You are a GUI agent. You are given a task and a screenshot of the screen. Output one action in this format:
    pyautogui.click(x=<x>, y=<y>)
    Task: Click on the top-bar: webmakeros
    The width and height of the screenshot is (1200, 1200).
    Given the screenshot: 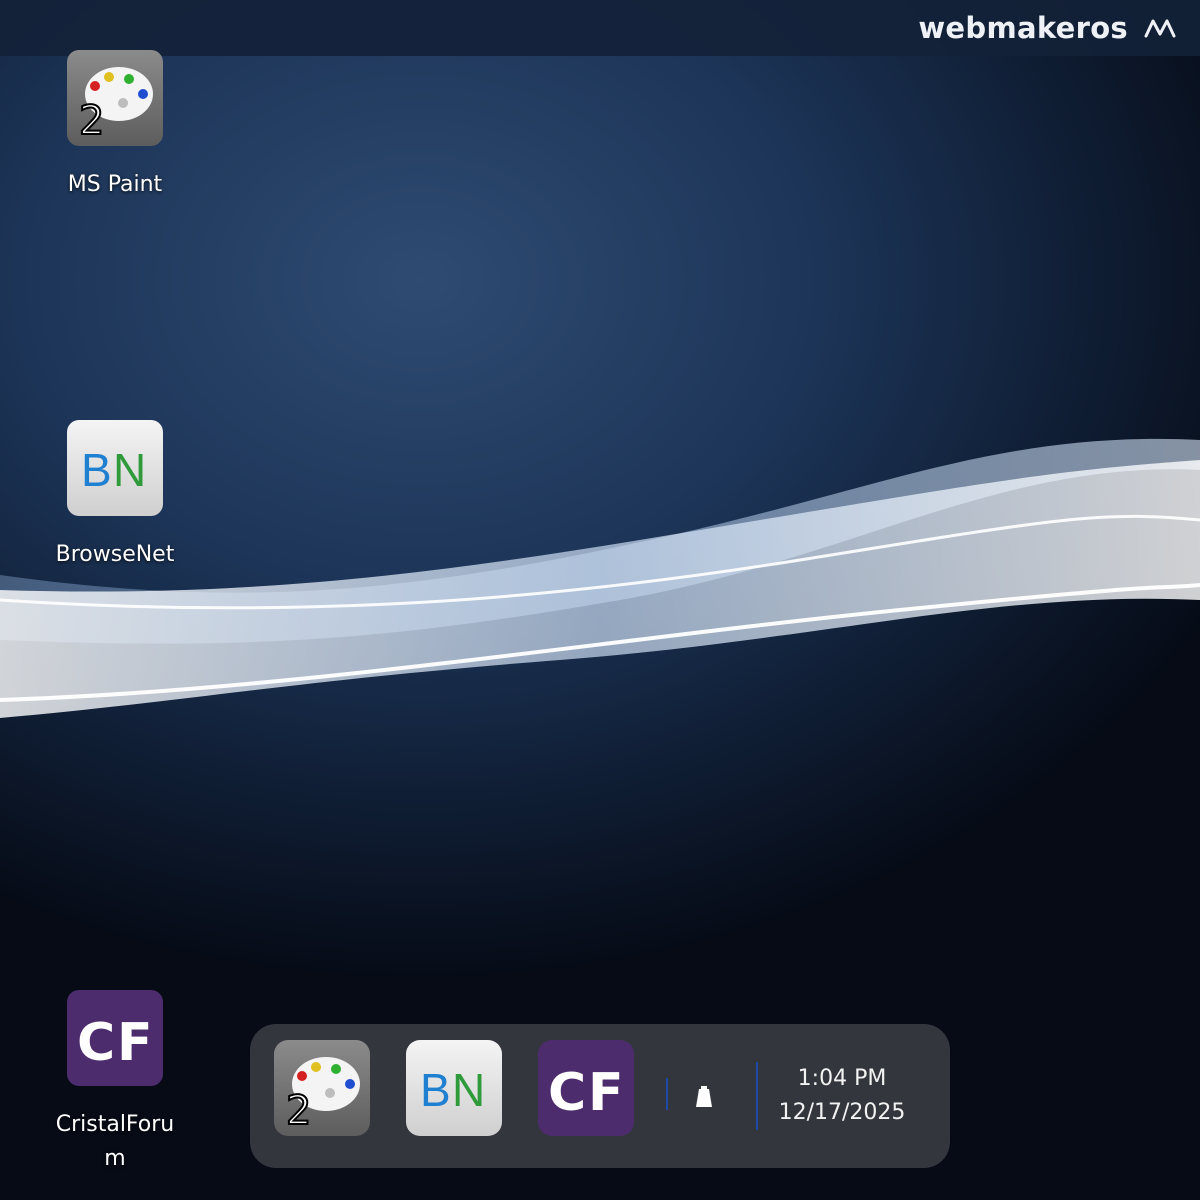 What is the action you would take?
    pyautogui.click(x=600, y=28)
    